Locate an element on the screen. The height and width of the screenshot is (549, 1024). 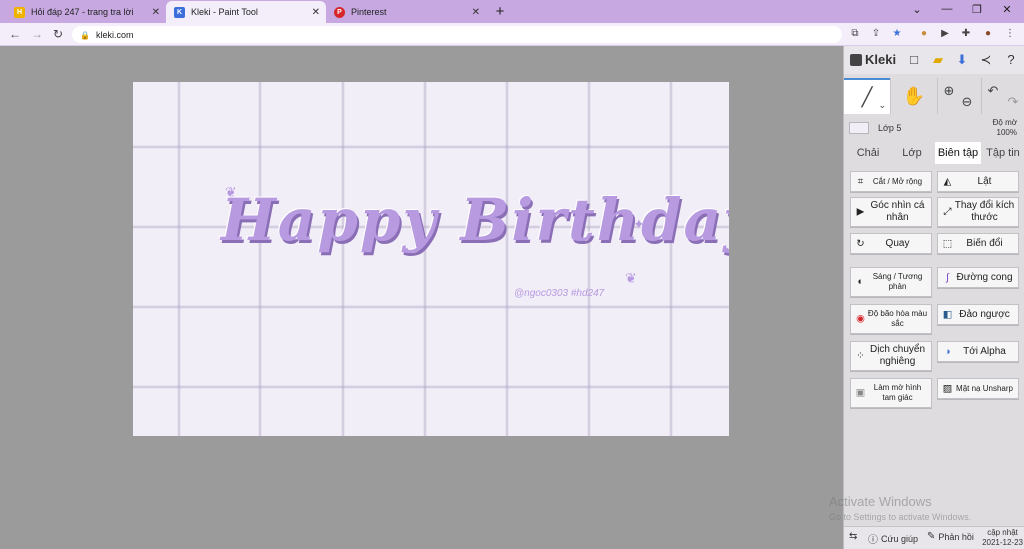
tilt-shift-icon: ⁘ is located at coordinates (860, 356).